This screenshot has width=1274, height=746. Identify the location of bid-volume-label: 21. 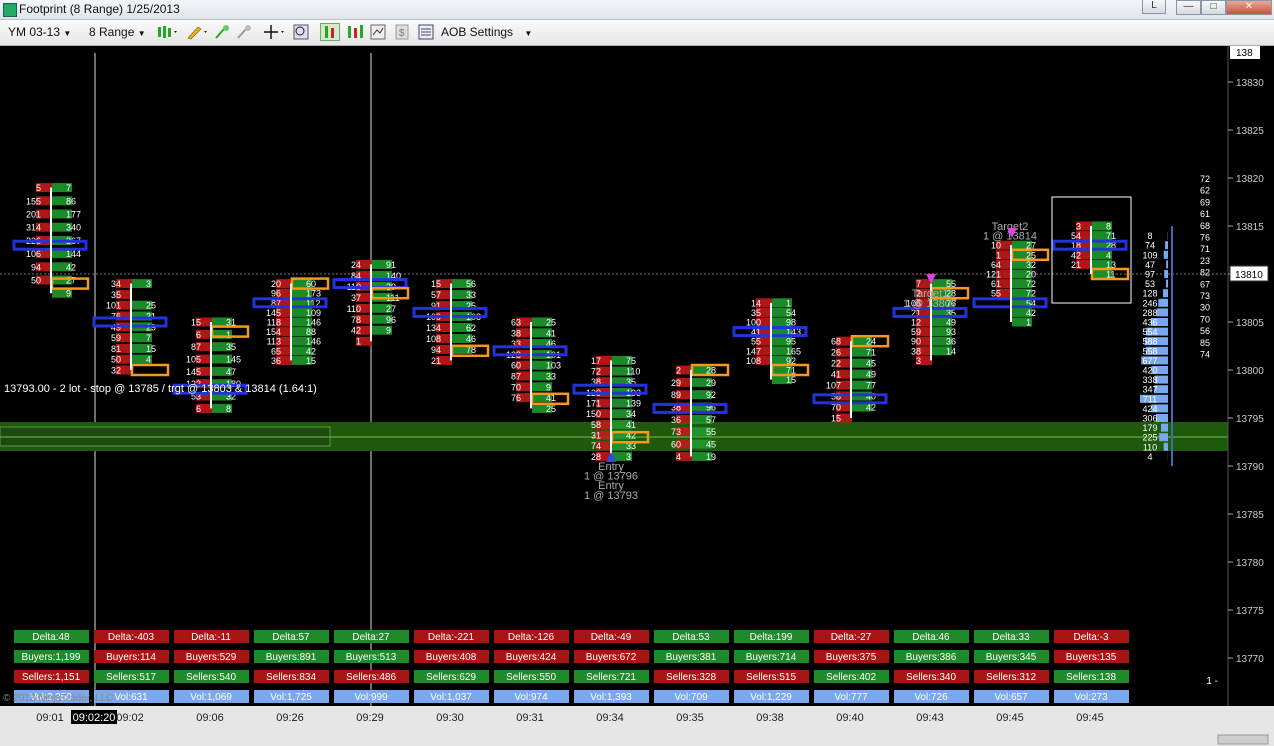
(1076, 265).